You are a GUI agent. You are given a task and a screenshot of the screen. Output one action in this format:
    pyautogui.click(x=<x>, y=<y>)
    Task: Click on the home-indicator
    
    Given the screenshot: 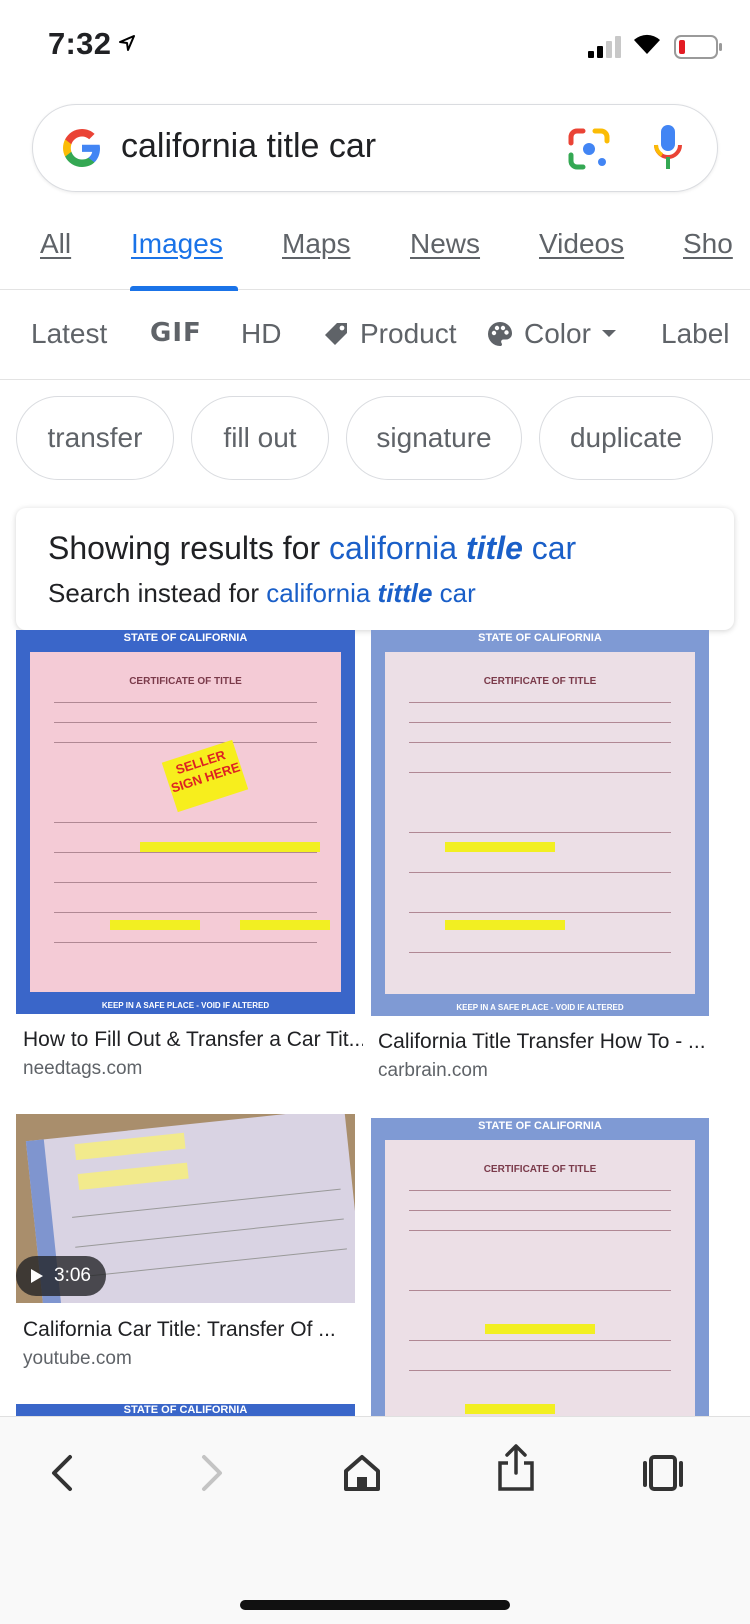 What is the action you would take?
    pyautogui.click(x=375, y=1605)
    